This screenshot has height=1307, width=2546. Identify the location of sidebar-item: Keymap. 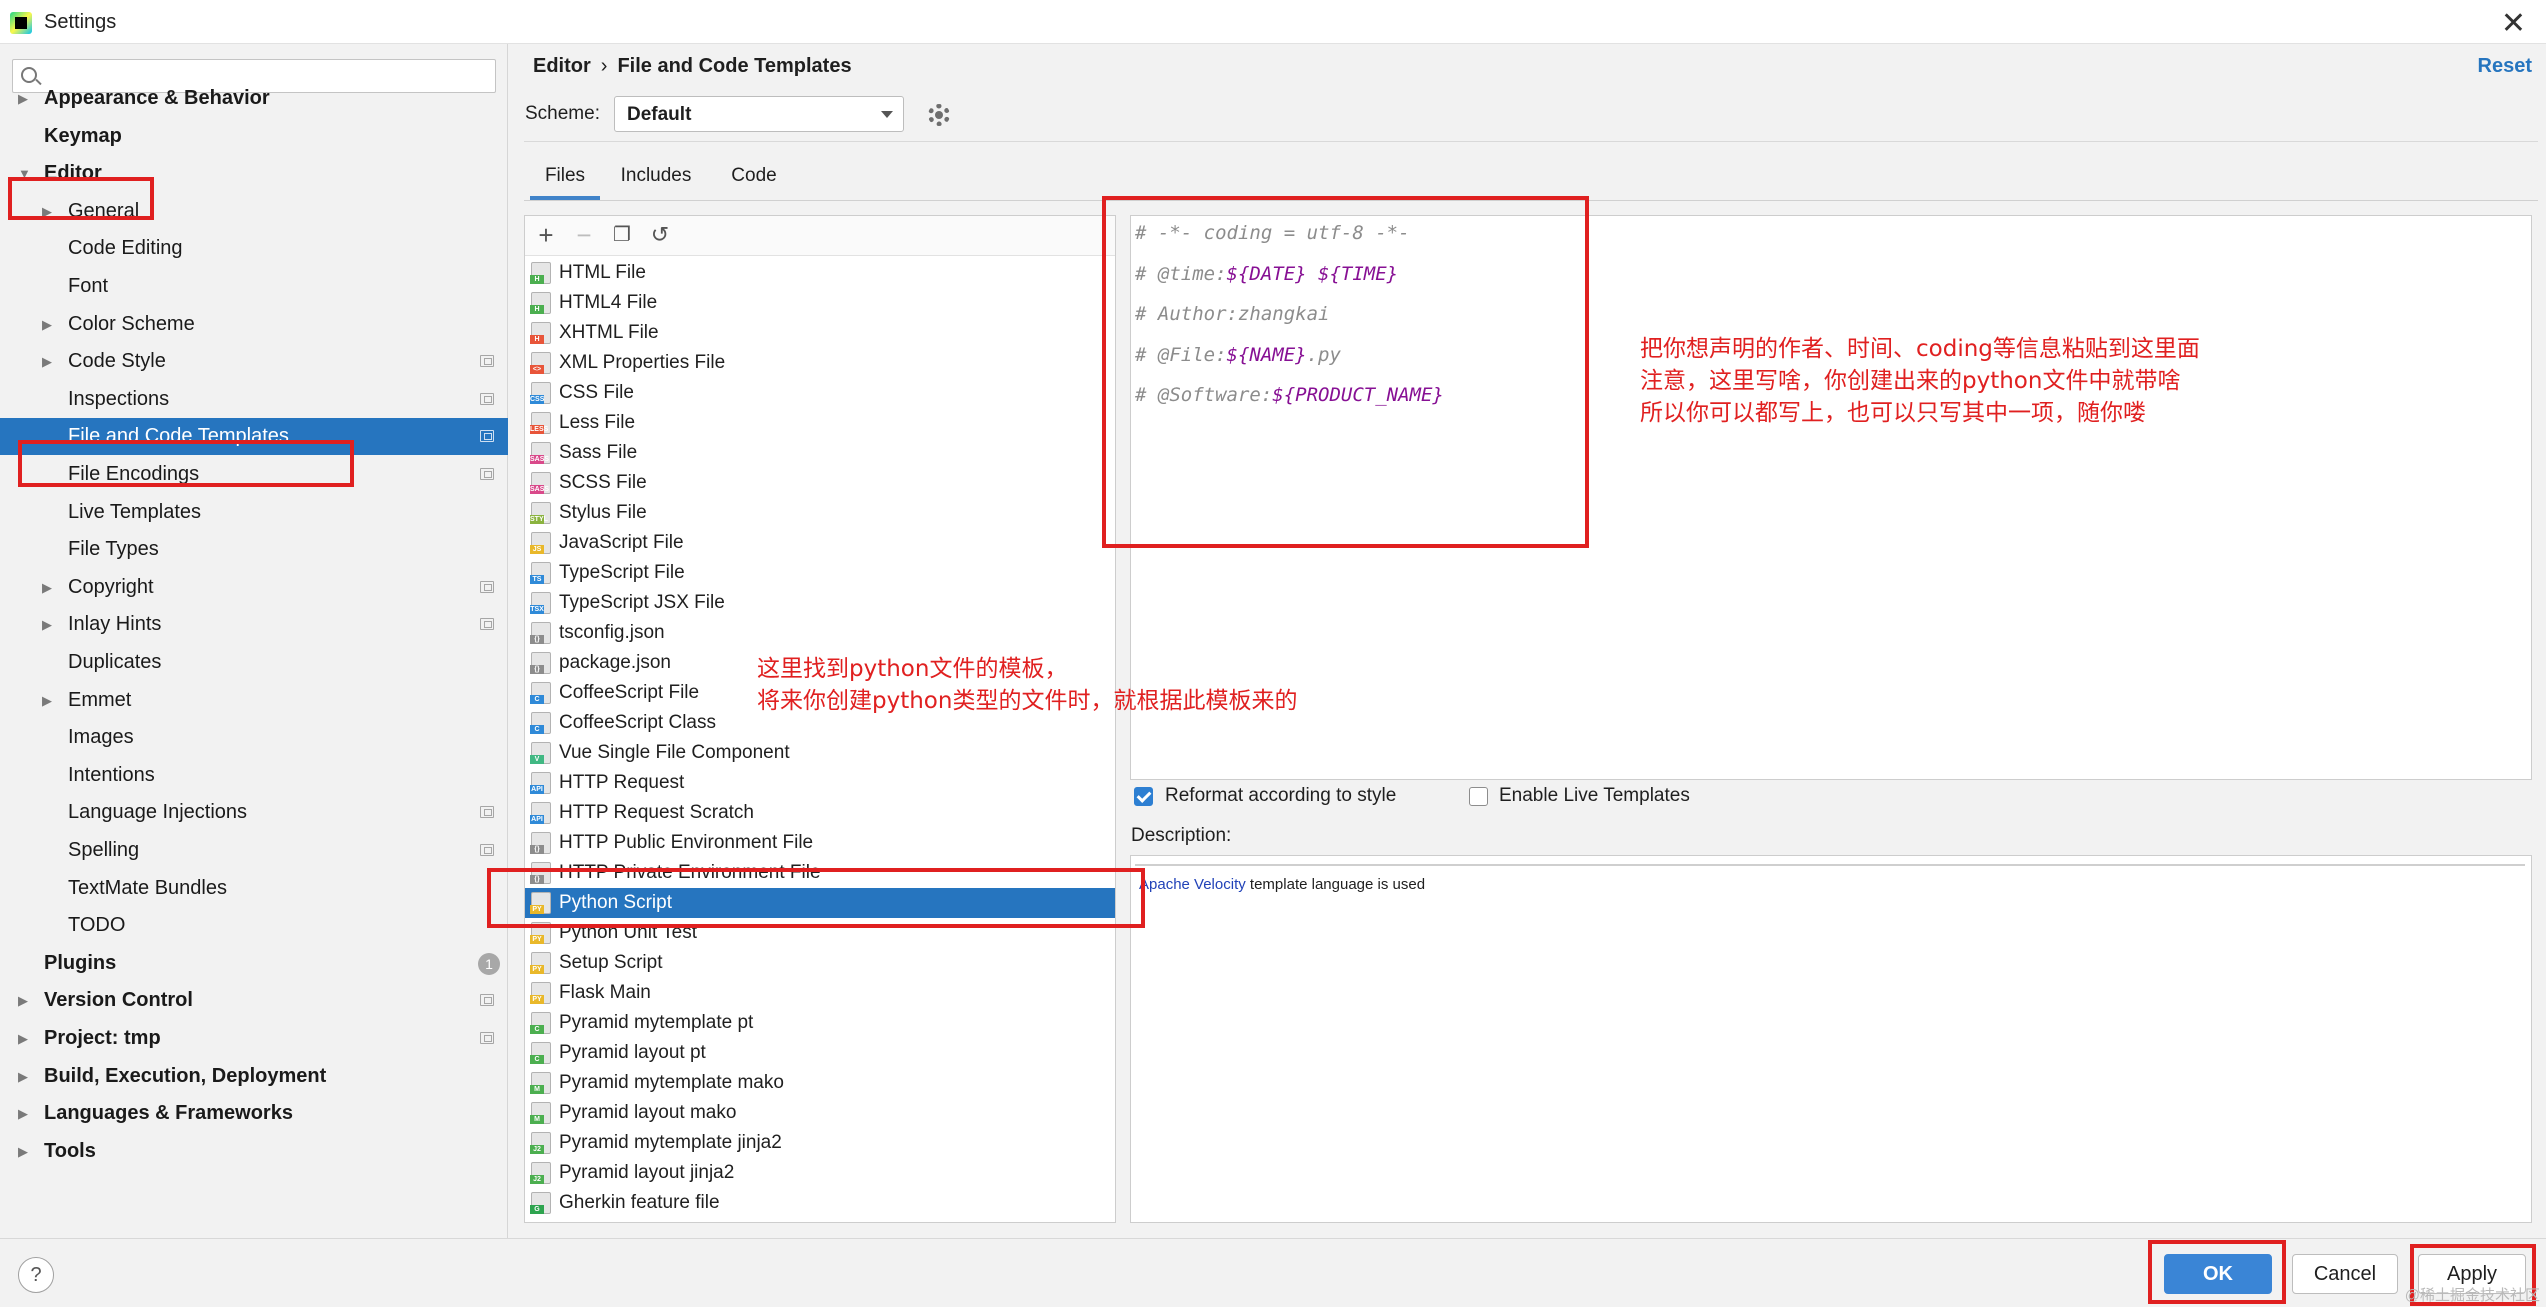
(254, 136).